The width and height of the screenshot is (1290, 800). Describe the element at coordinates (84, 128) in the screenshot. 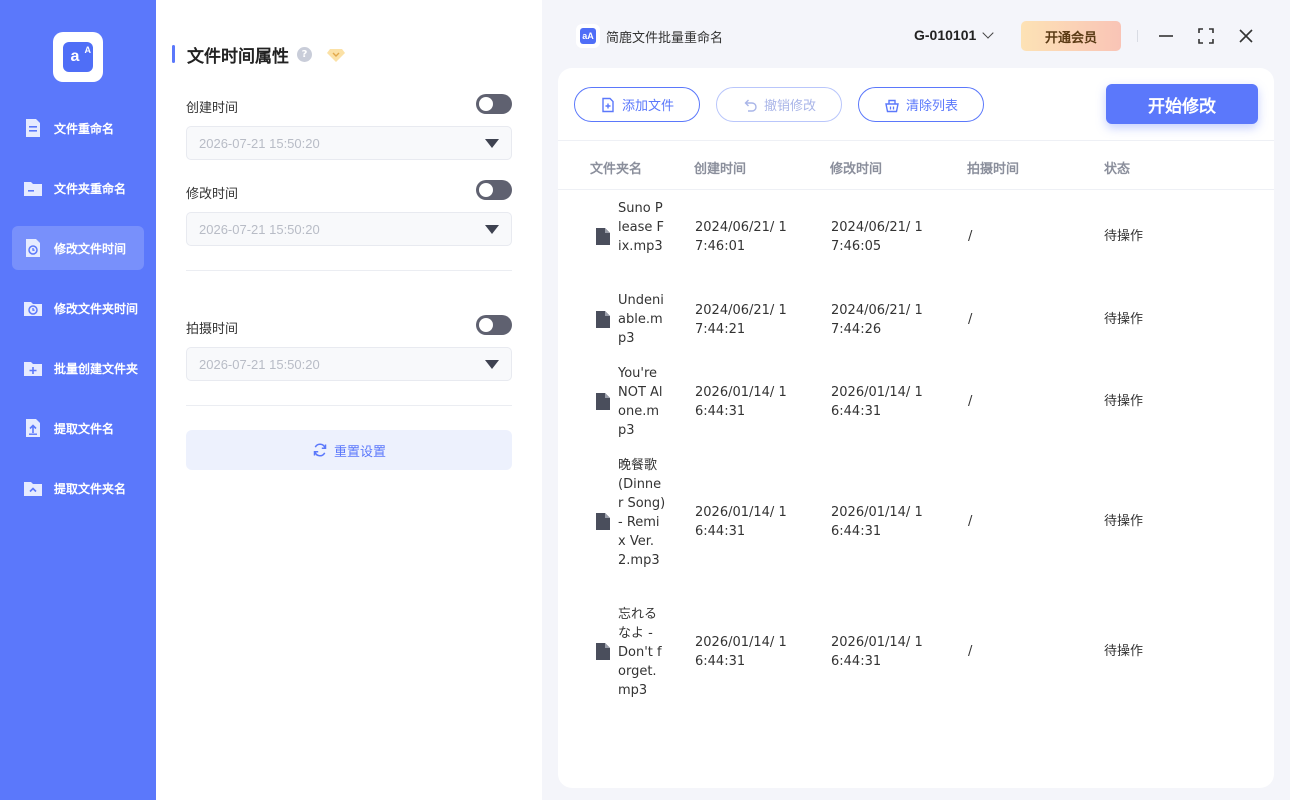

I see `sidebar-item-label: 文件重命名` at that location.